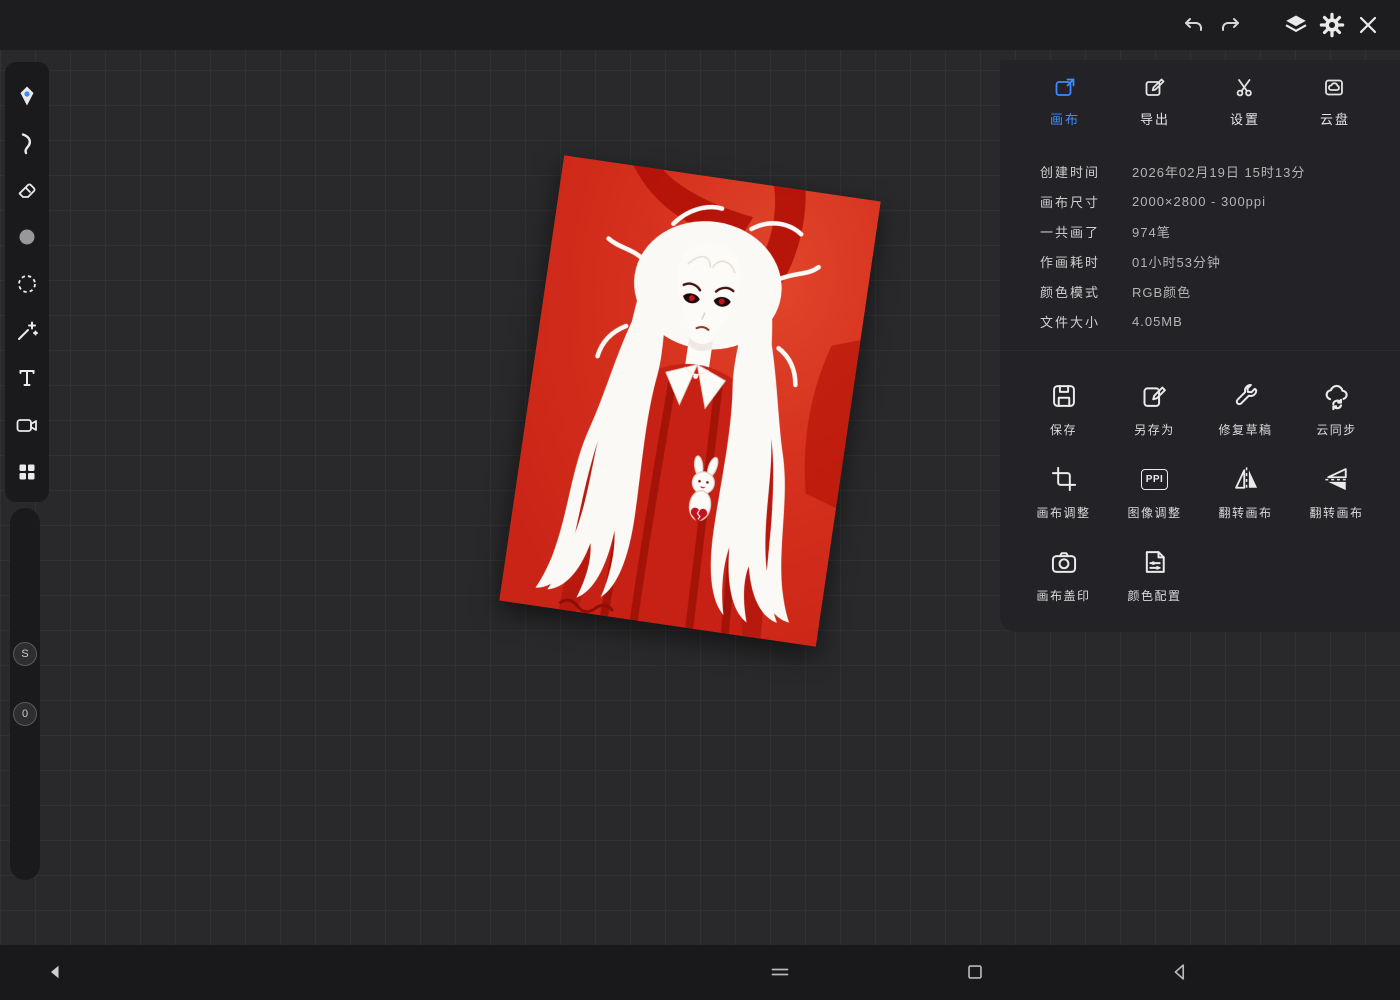 Image resolution: width=1400 pixels, height=1000 pixels. Describe the element at coordinates (1155, 89) in the screenshot. I see `export-tab-icon` at that location.